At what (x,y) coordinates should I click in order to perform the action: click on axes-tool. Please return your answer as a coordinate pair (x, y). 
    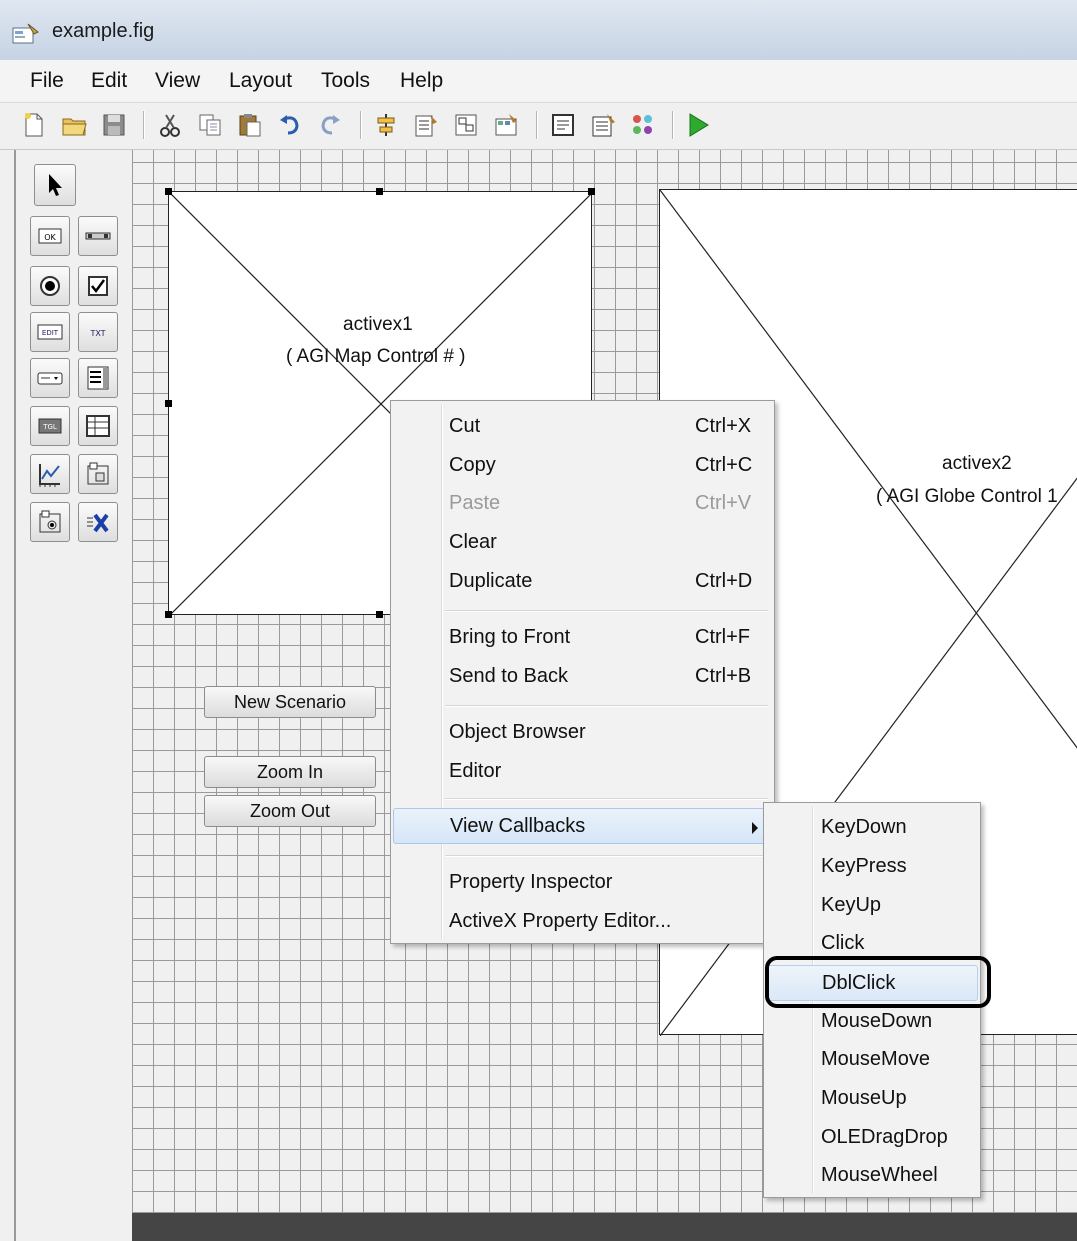
    Looking at the image, I should click on (50, 474).